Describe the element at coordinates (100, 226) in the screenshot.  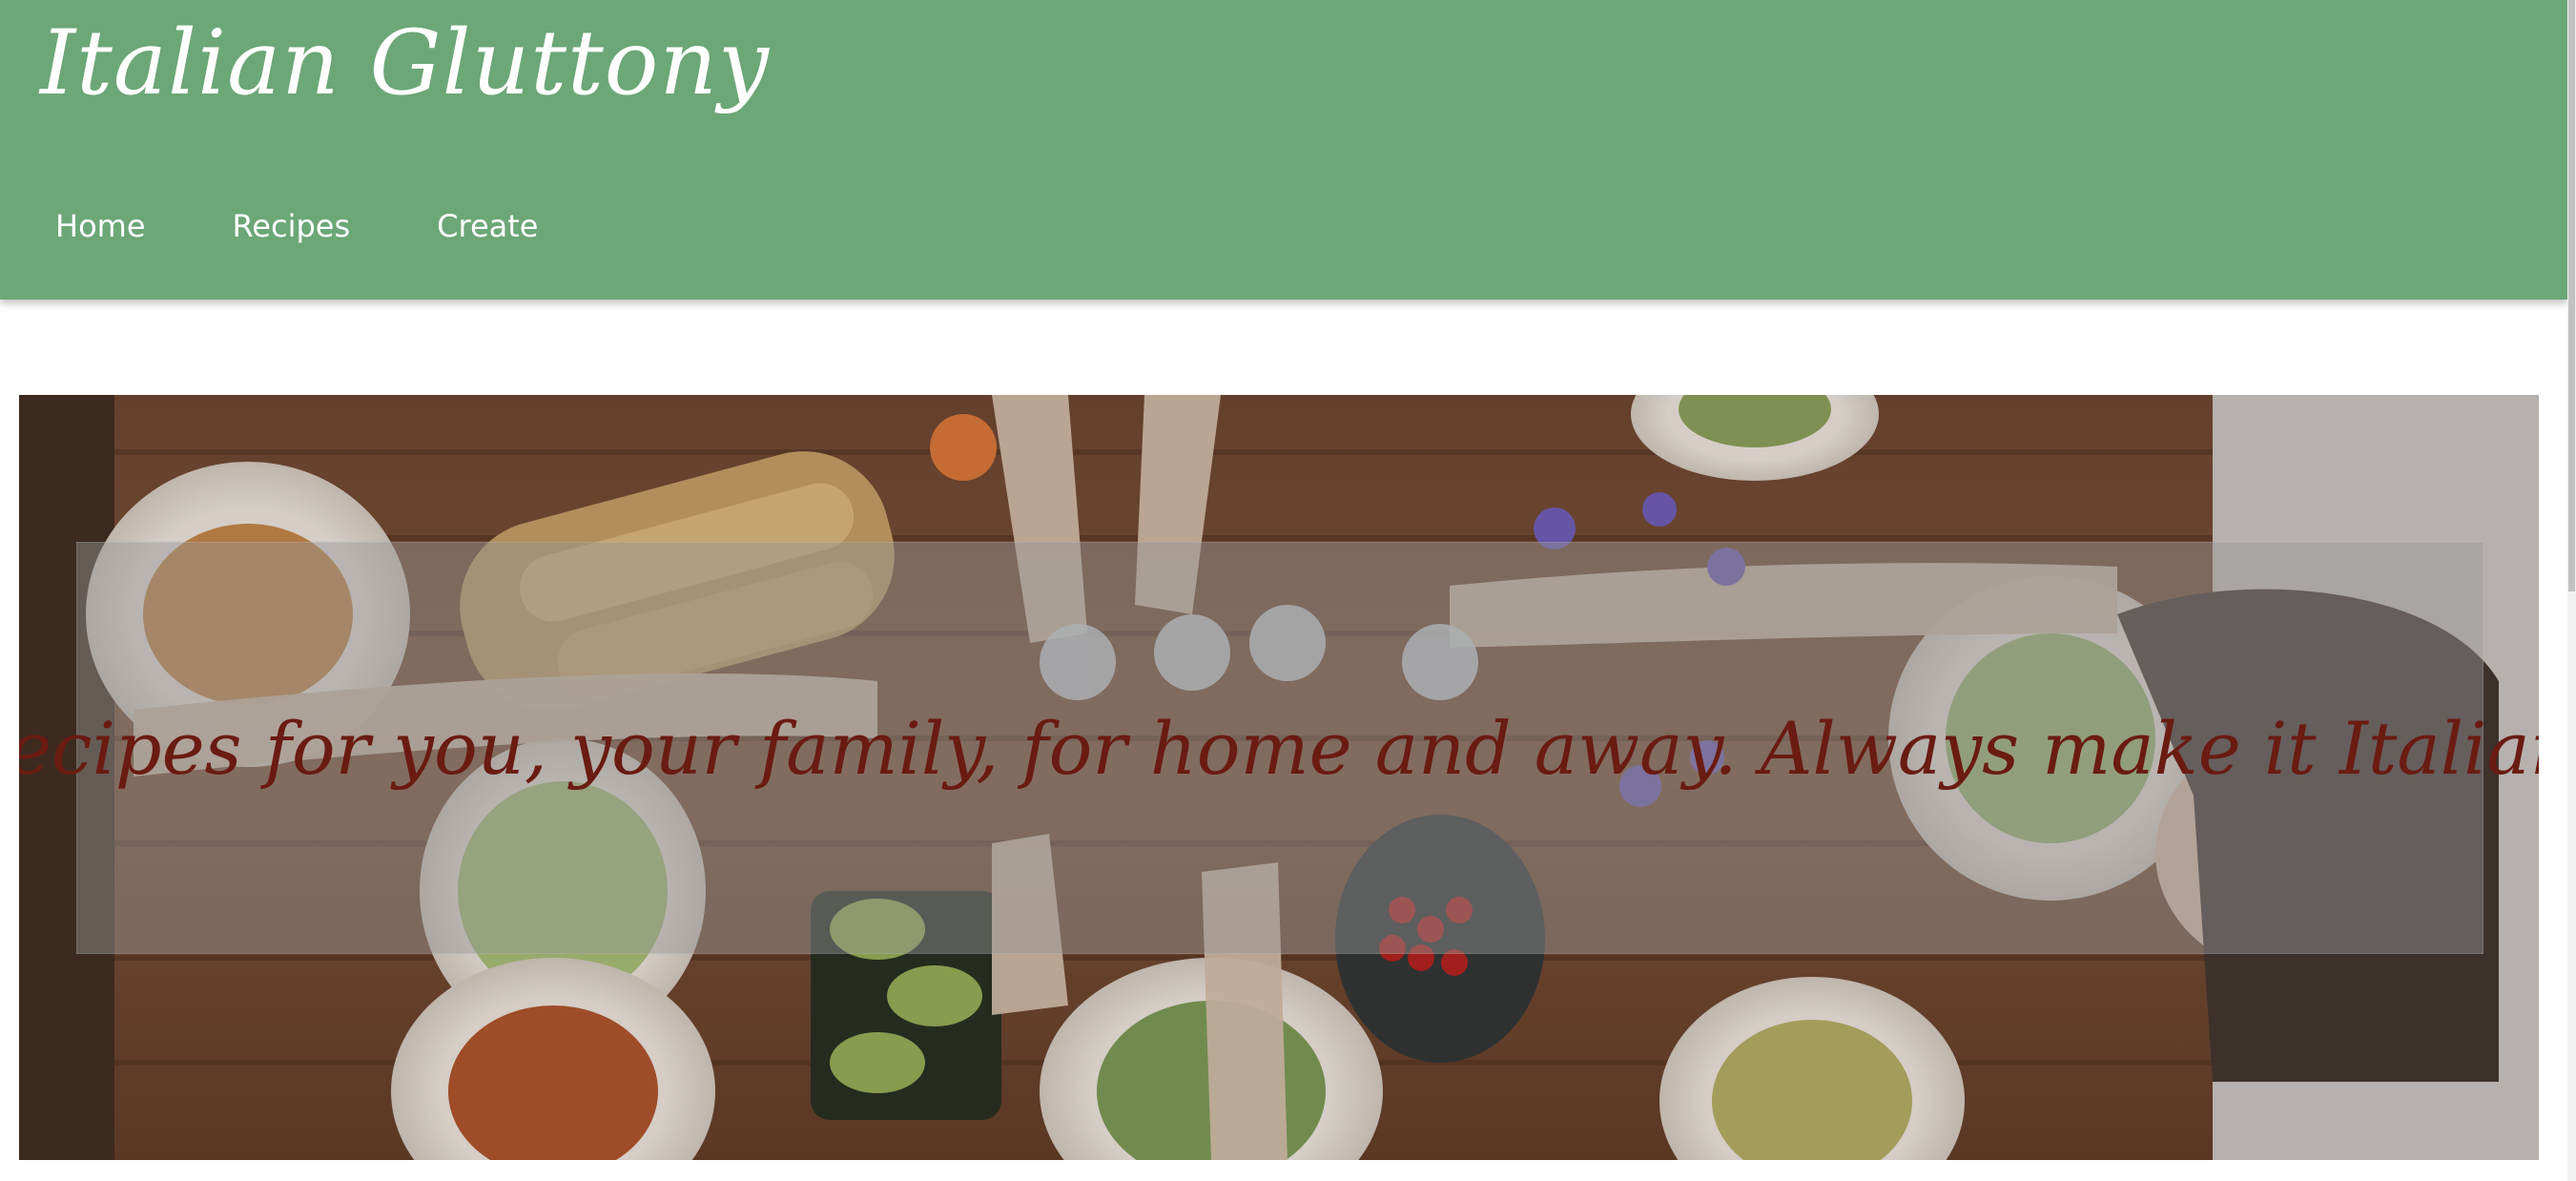
I see `nav-link-home: Home` at that location.